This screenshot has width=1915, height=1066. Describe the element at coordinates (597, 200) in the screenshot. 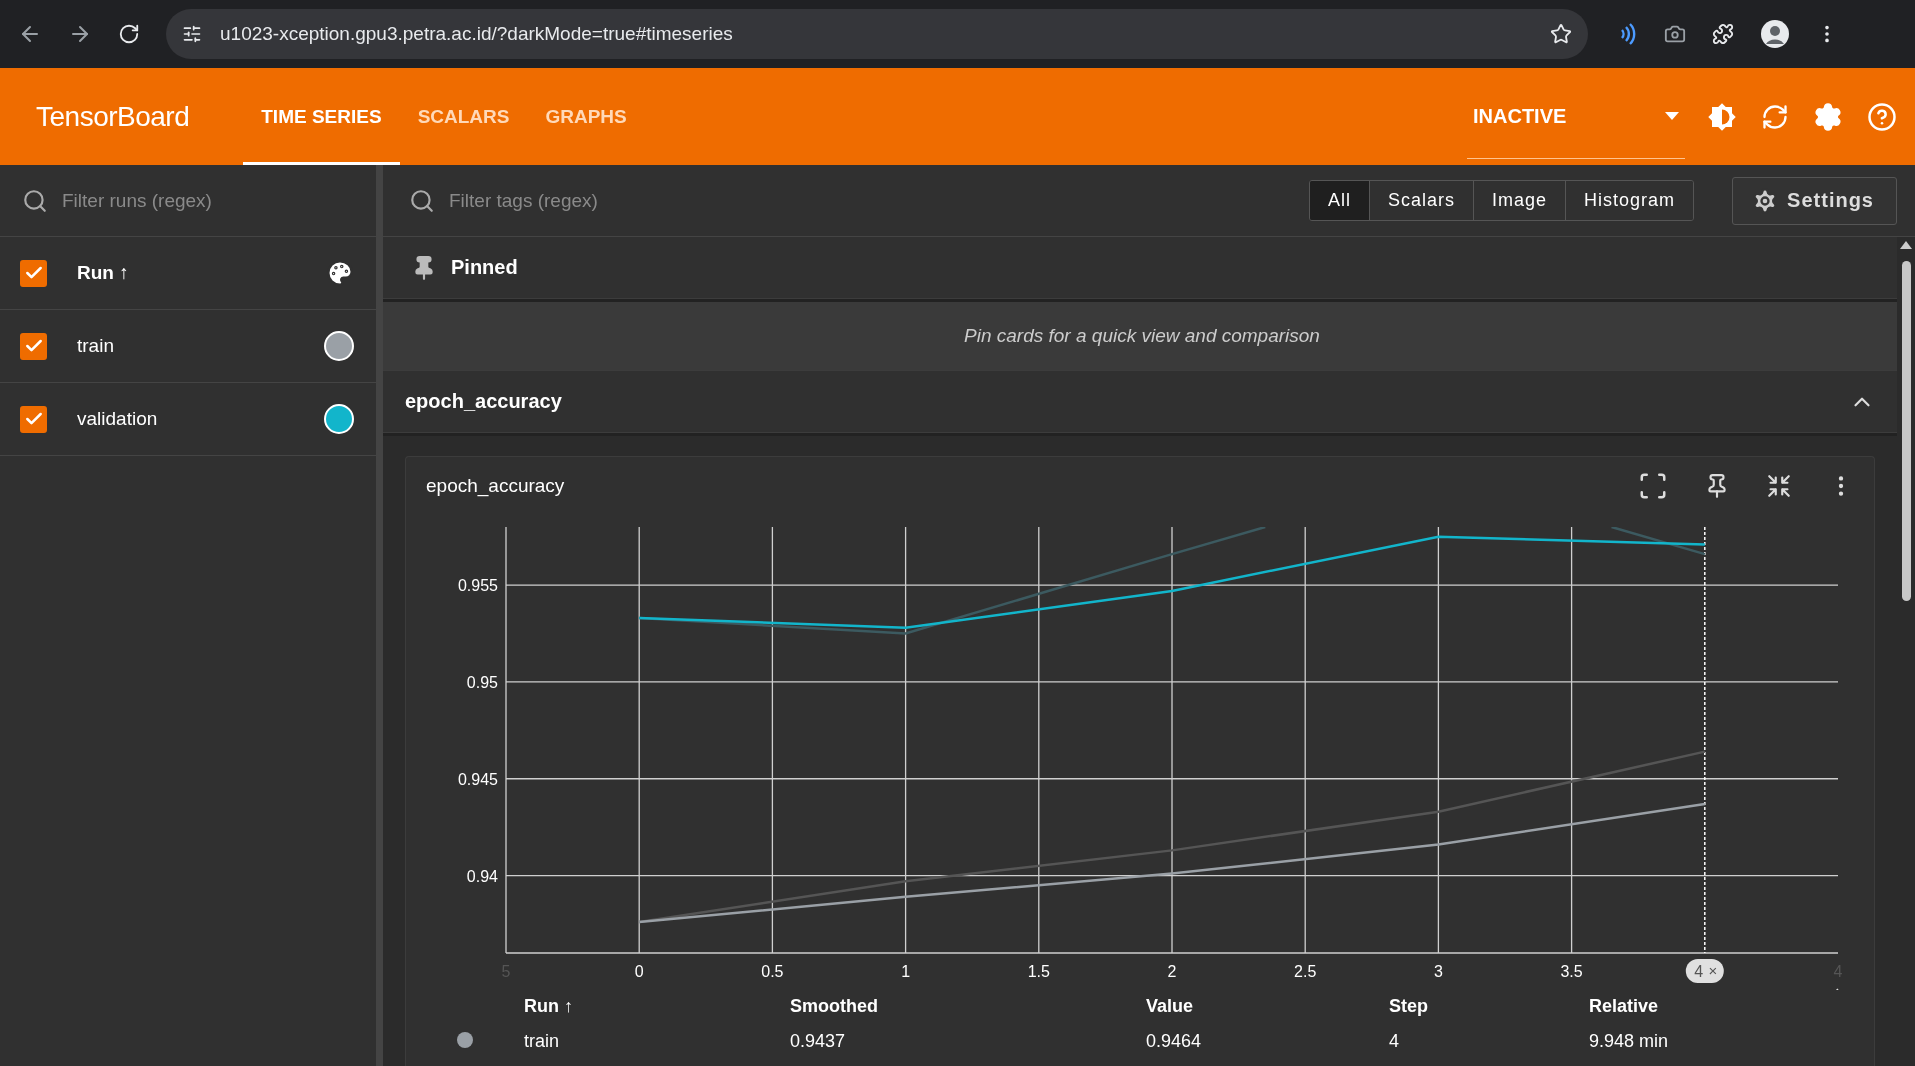

I see `tag-filter-field: Filter tags (regex)` at that location.